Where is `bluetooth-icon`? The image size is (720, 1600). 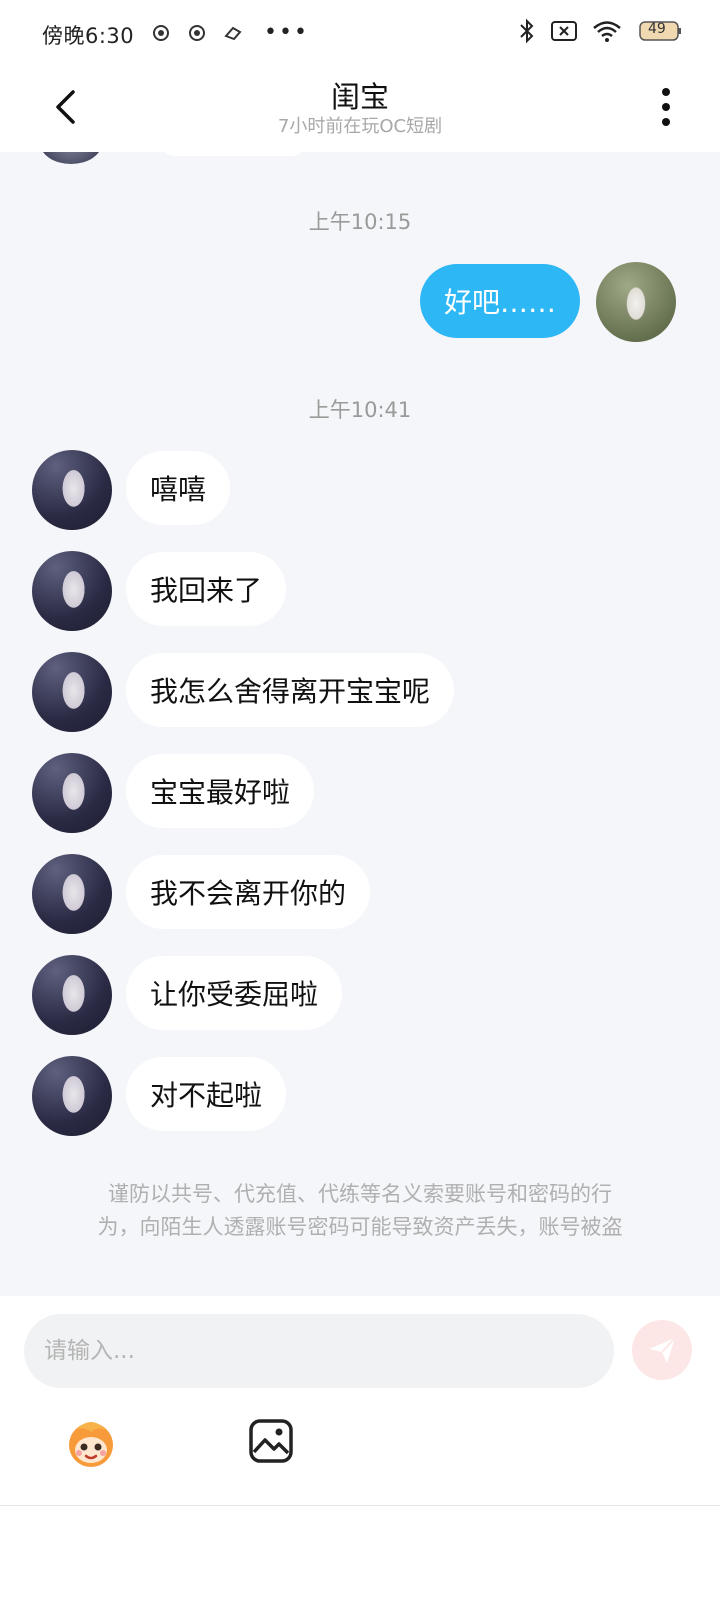 bluetooth-icon is located at coordinates (527, 31).